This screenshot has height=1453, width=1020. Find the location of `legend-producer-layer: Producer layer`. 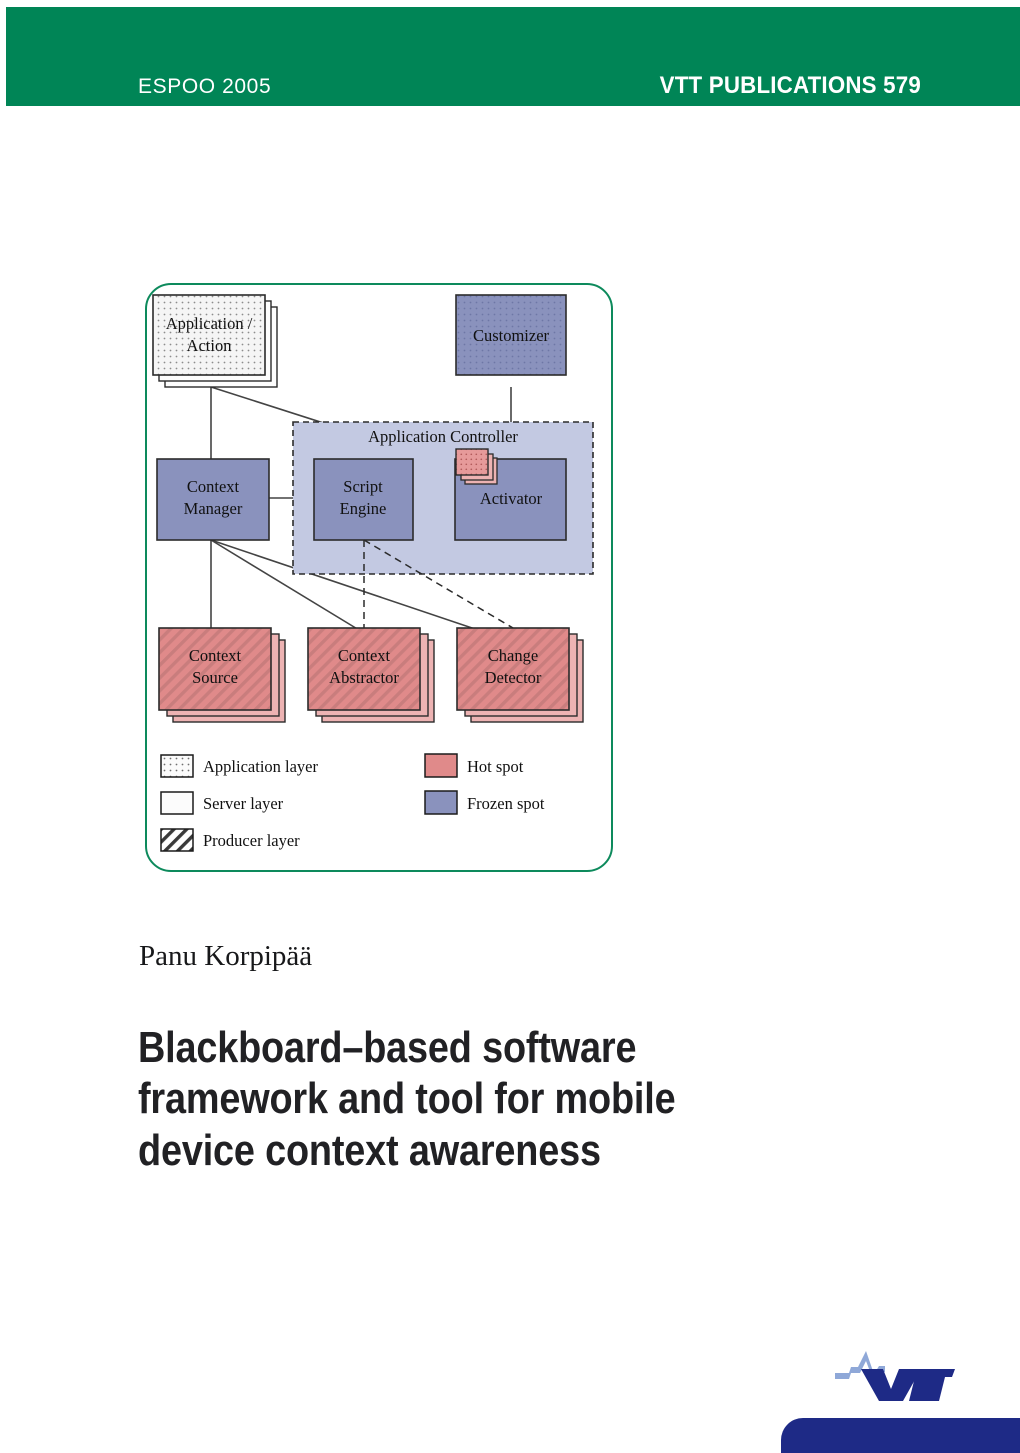

legend-producer-layer: Producer layer is located at coordinates (251, 840).